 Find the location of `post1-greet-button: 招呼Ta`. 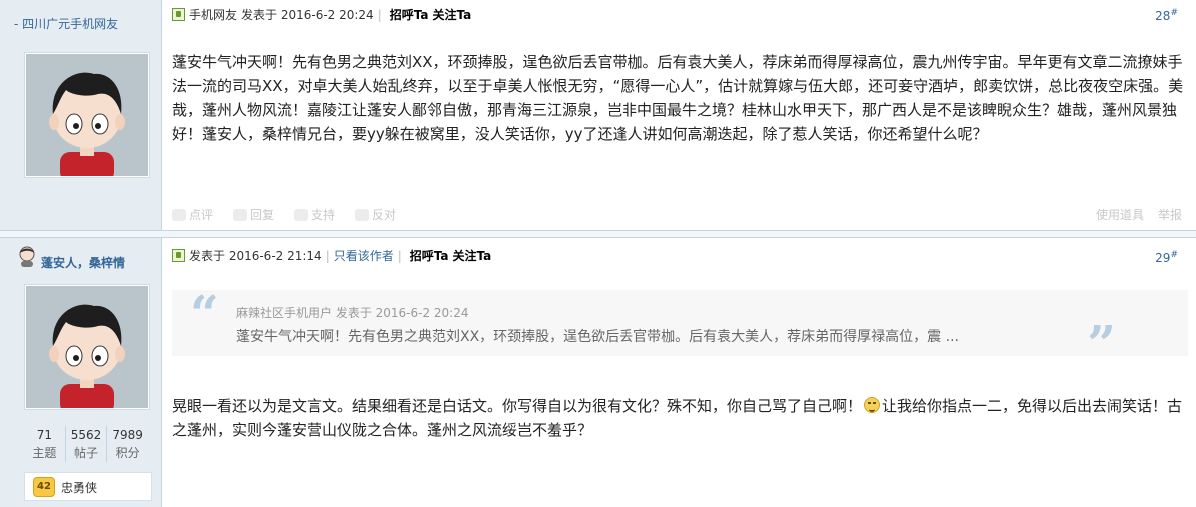

post1-greet-button: 招呼Ta is located at coordinates (409, 14).